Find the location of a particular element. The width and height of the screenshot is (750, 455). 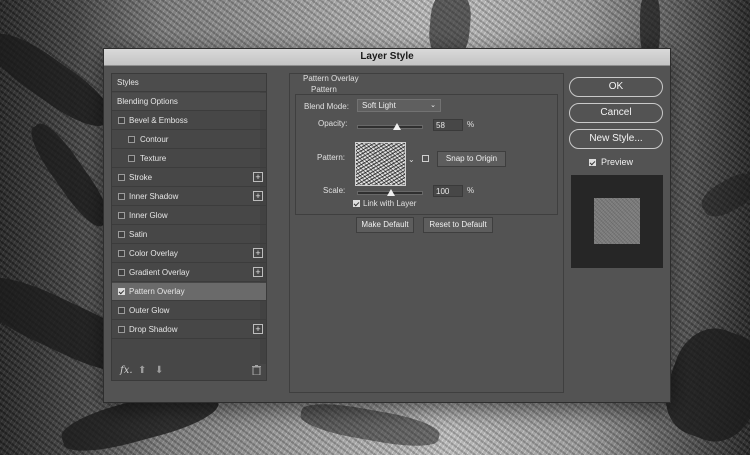

blend-mode-label: Blend Mode: is located at coordinates (326, 106).